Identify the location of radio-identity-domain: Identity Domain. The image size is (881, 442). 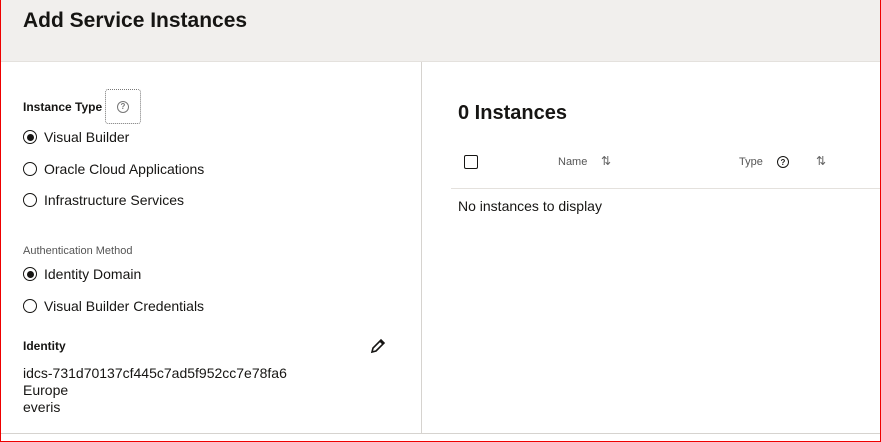
(82, 274).